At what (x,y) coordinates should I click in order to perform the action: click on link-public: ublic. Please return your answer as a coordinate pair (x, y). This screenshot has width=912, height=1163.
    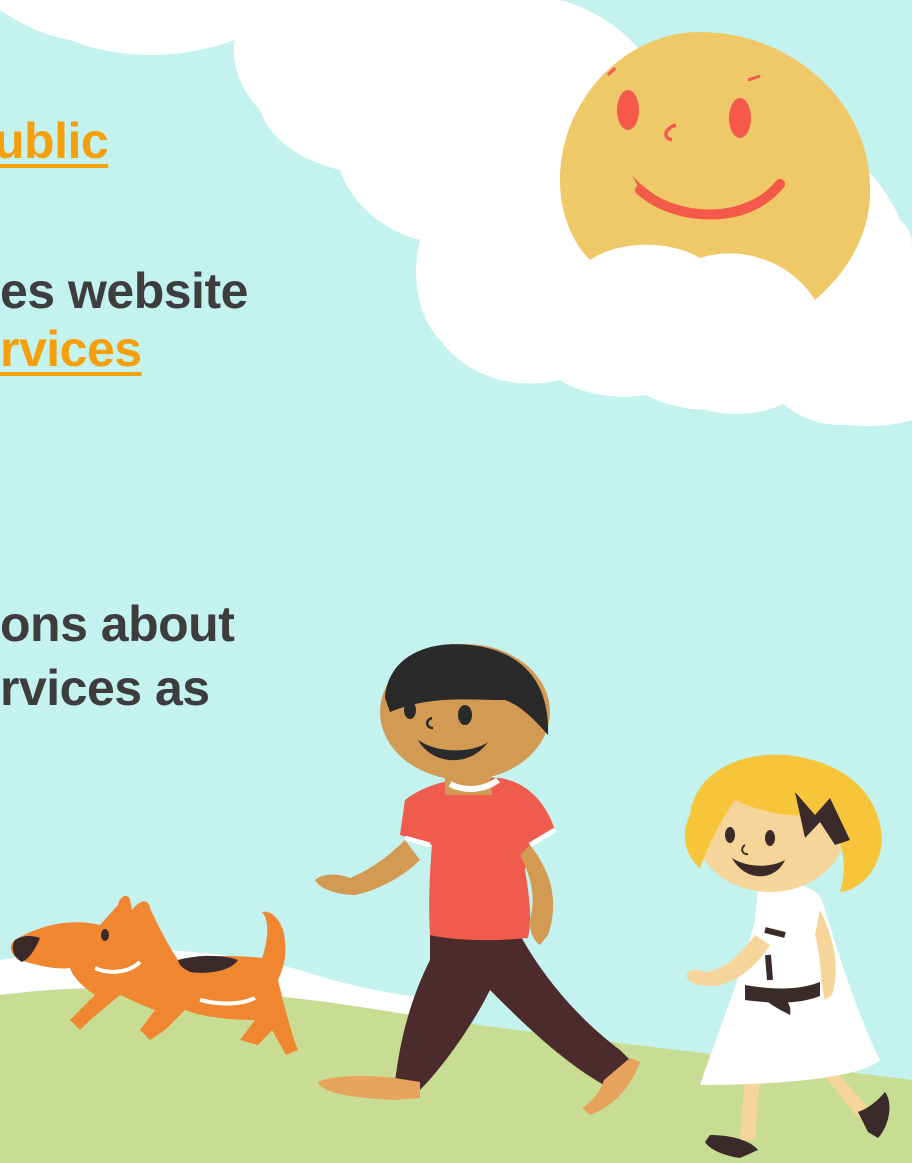
    Looking at the image, I should click on (54, 141).